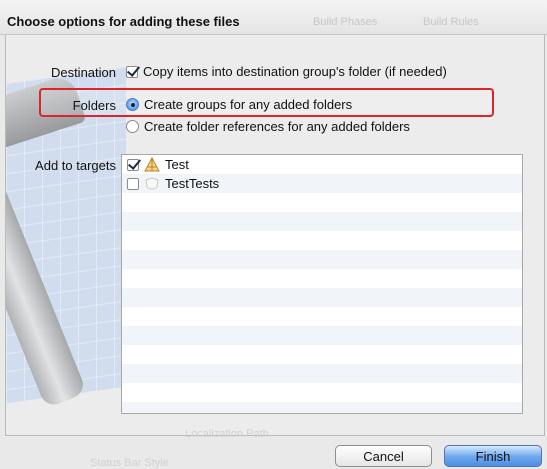 The width and height of the screenshot is (547, 469). I want to click on test-target-icon, so click(152, 182).